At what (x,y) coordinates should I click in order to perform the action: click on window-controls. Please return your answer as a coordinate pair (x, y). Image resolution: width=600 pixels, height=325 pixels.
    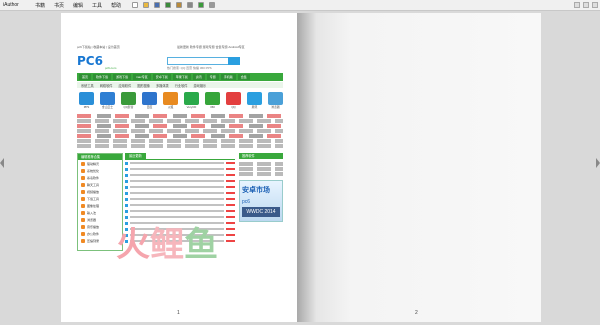
    Looking at the image, I should click on (586, 5).